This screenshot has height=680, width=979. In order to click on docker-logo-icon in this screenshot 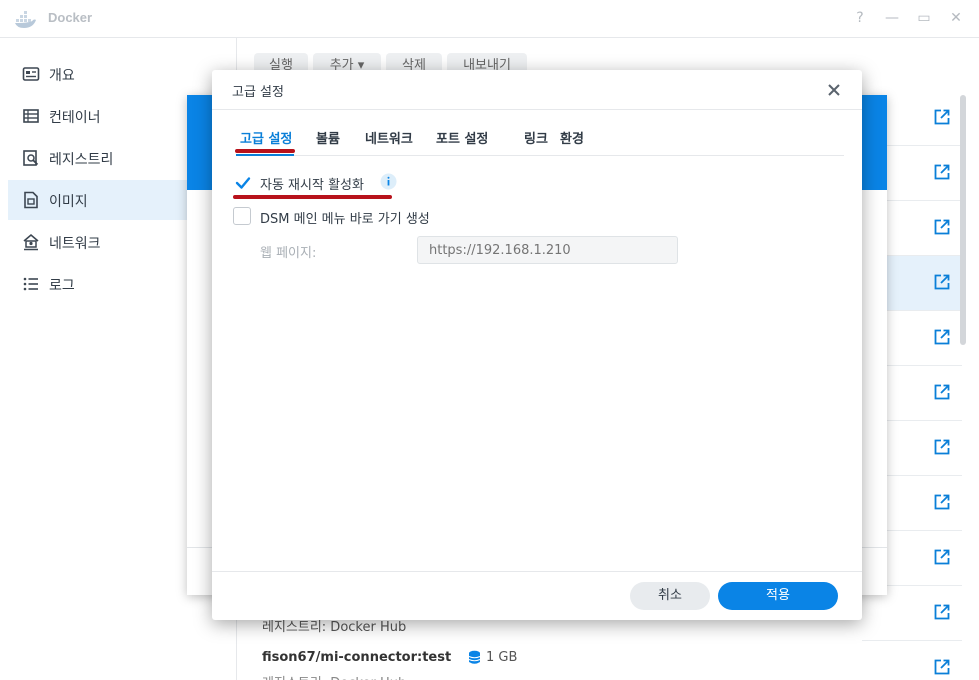, I will do `click(25, 19)`.